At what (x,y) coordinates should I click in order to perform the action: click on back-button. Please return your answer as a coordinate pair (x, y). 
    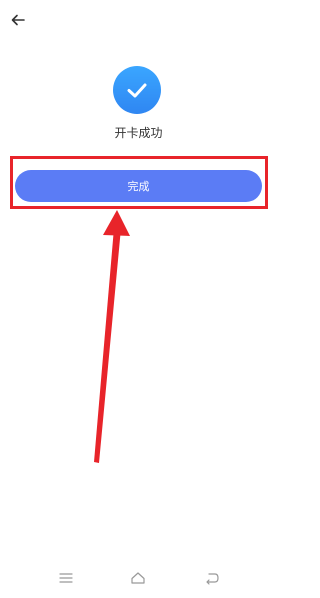
    Looking at the image, I should click on (18, 20).